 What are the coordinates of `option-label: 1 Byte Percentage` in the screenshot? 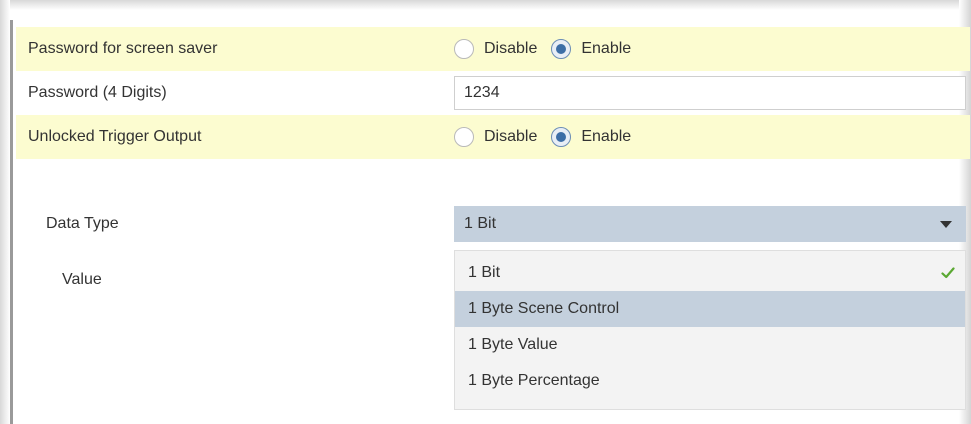 It's located at (534, 380).